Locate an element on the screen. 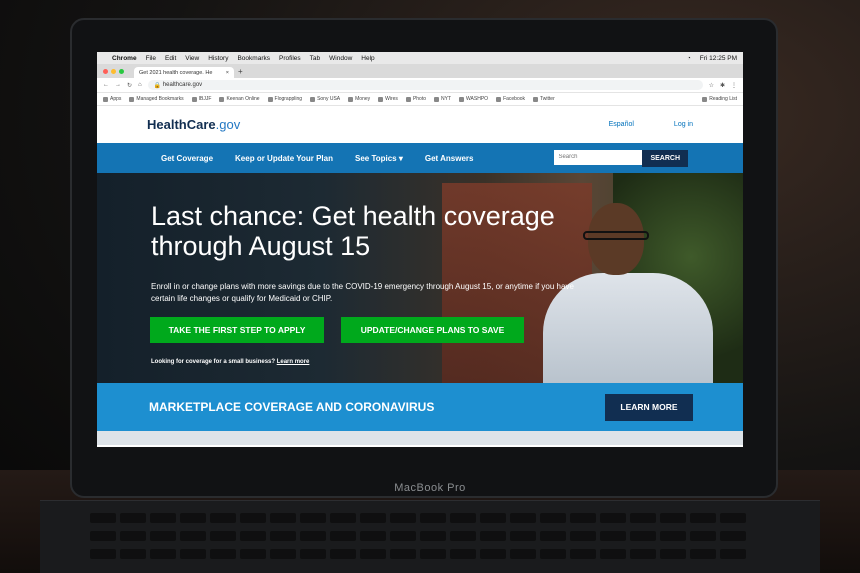 This screenshot has height=573, width=860. bookmark-apps: Apps is located at coordinates (112, 99).